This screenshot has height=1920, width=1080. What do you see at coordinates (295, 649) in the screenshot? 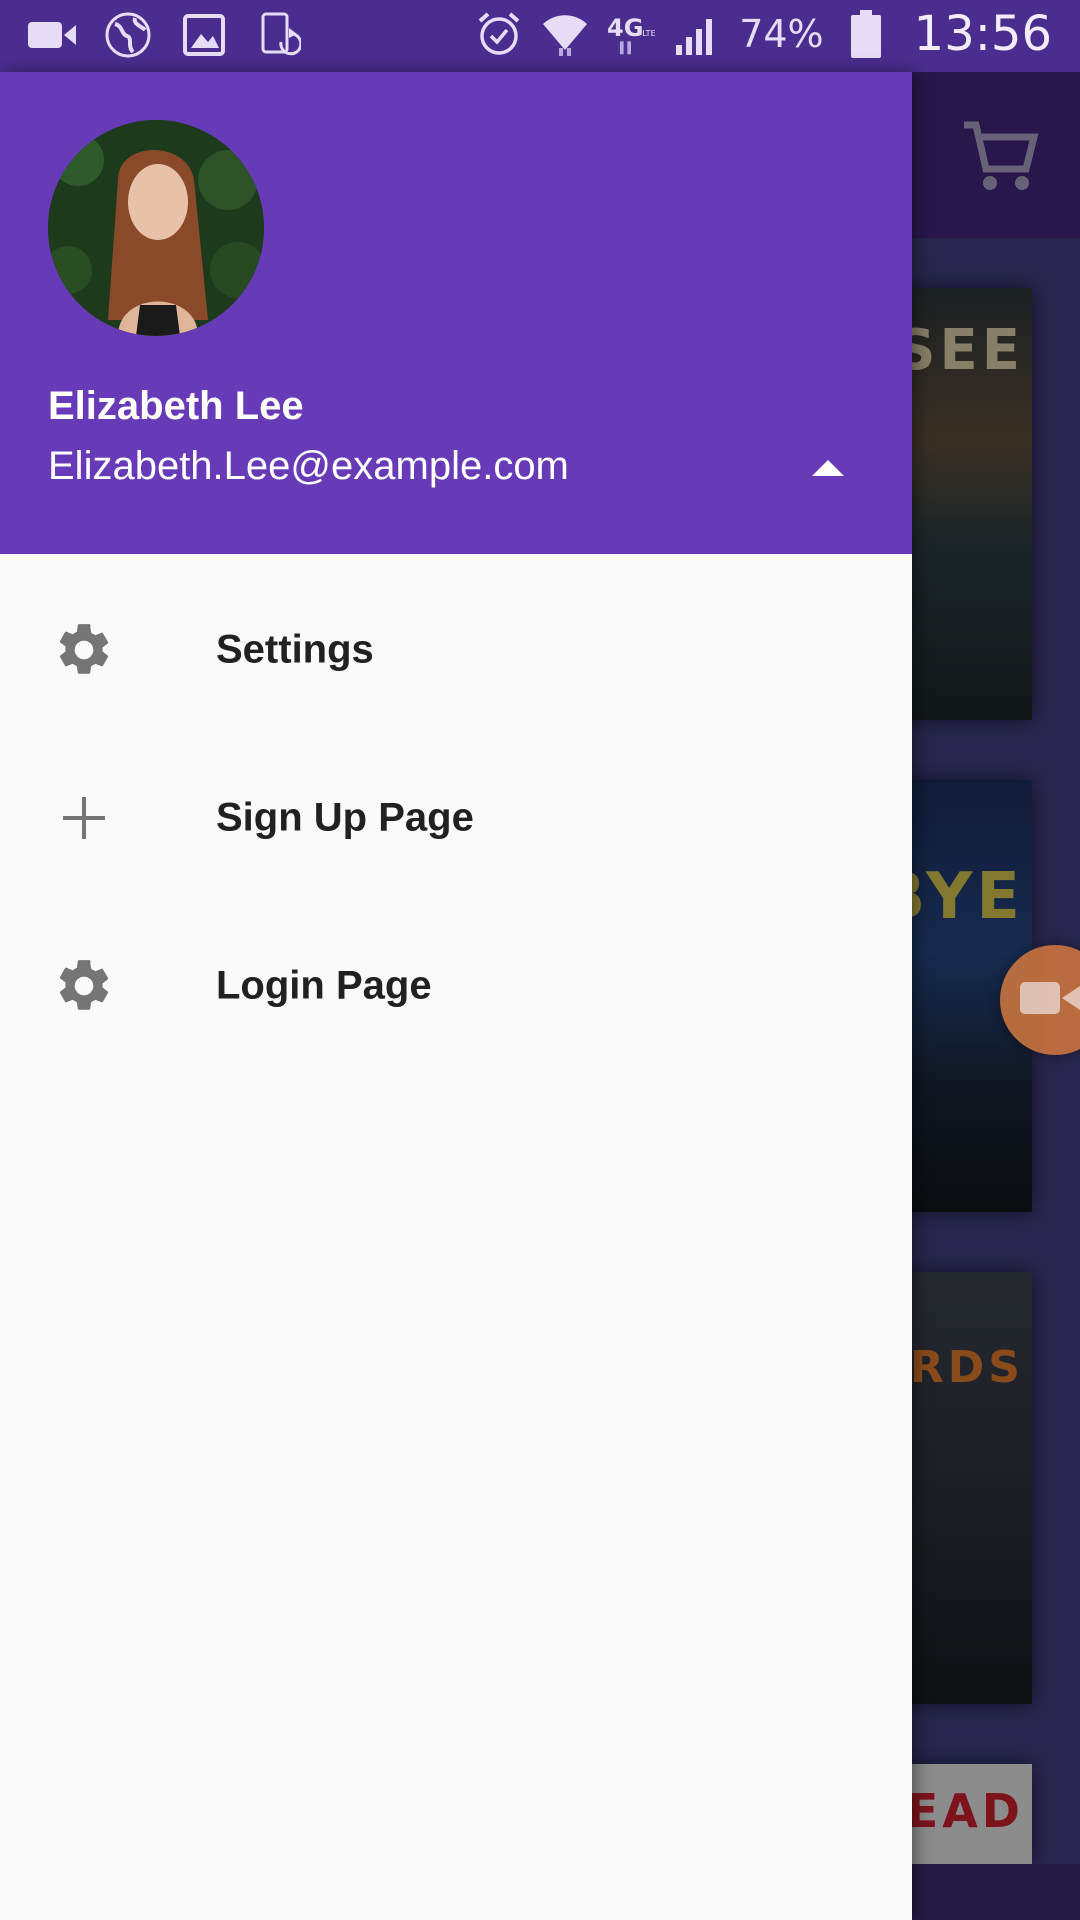
I see `menu-item-label: Settings` at bounding box center [295, 649].